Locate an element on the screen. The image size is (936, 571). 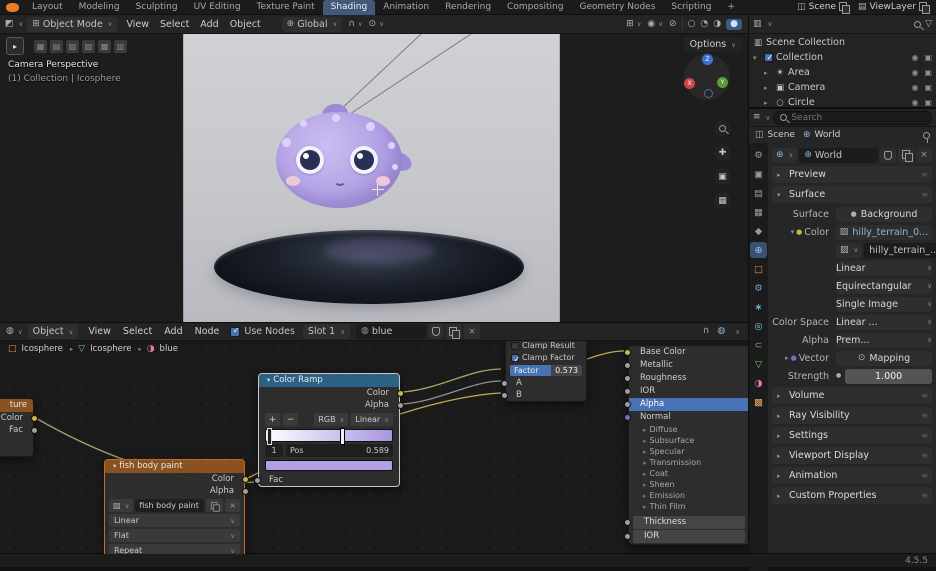
stop-index-field: 1 is located at coordinates (274, 450).